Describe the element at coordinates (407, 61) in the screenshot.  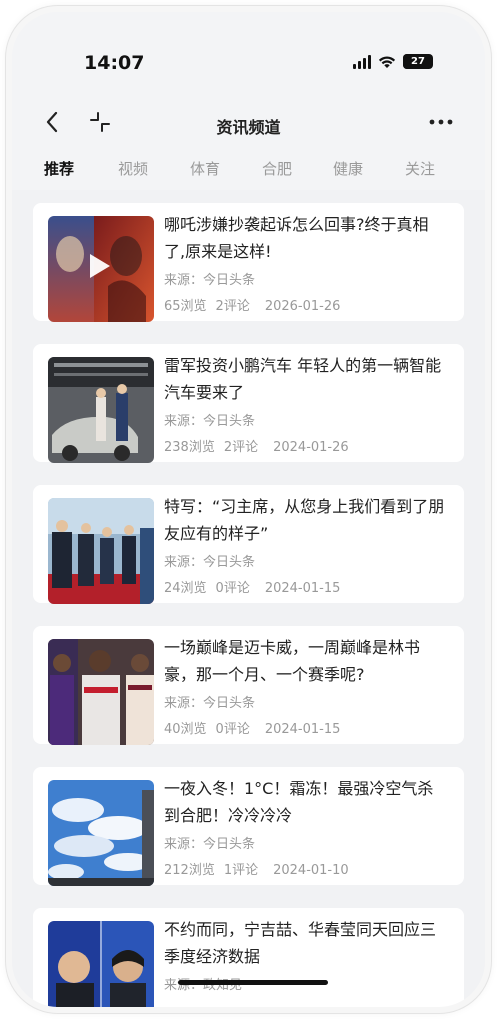
I see `battery-level` at that location.